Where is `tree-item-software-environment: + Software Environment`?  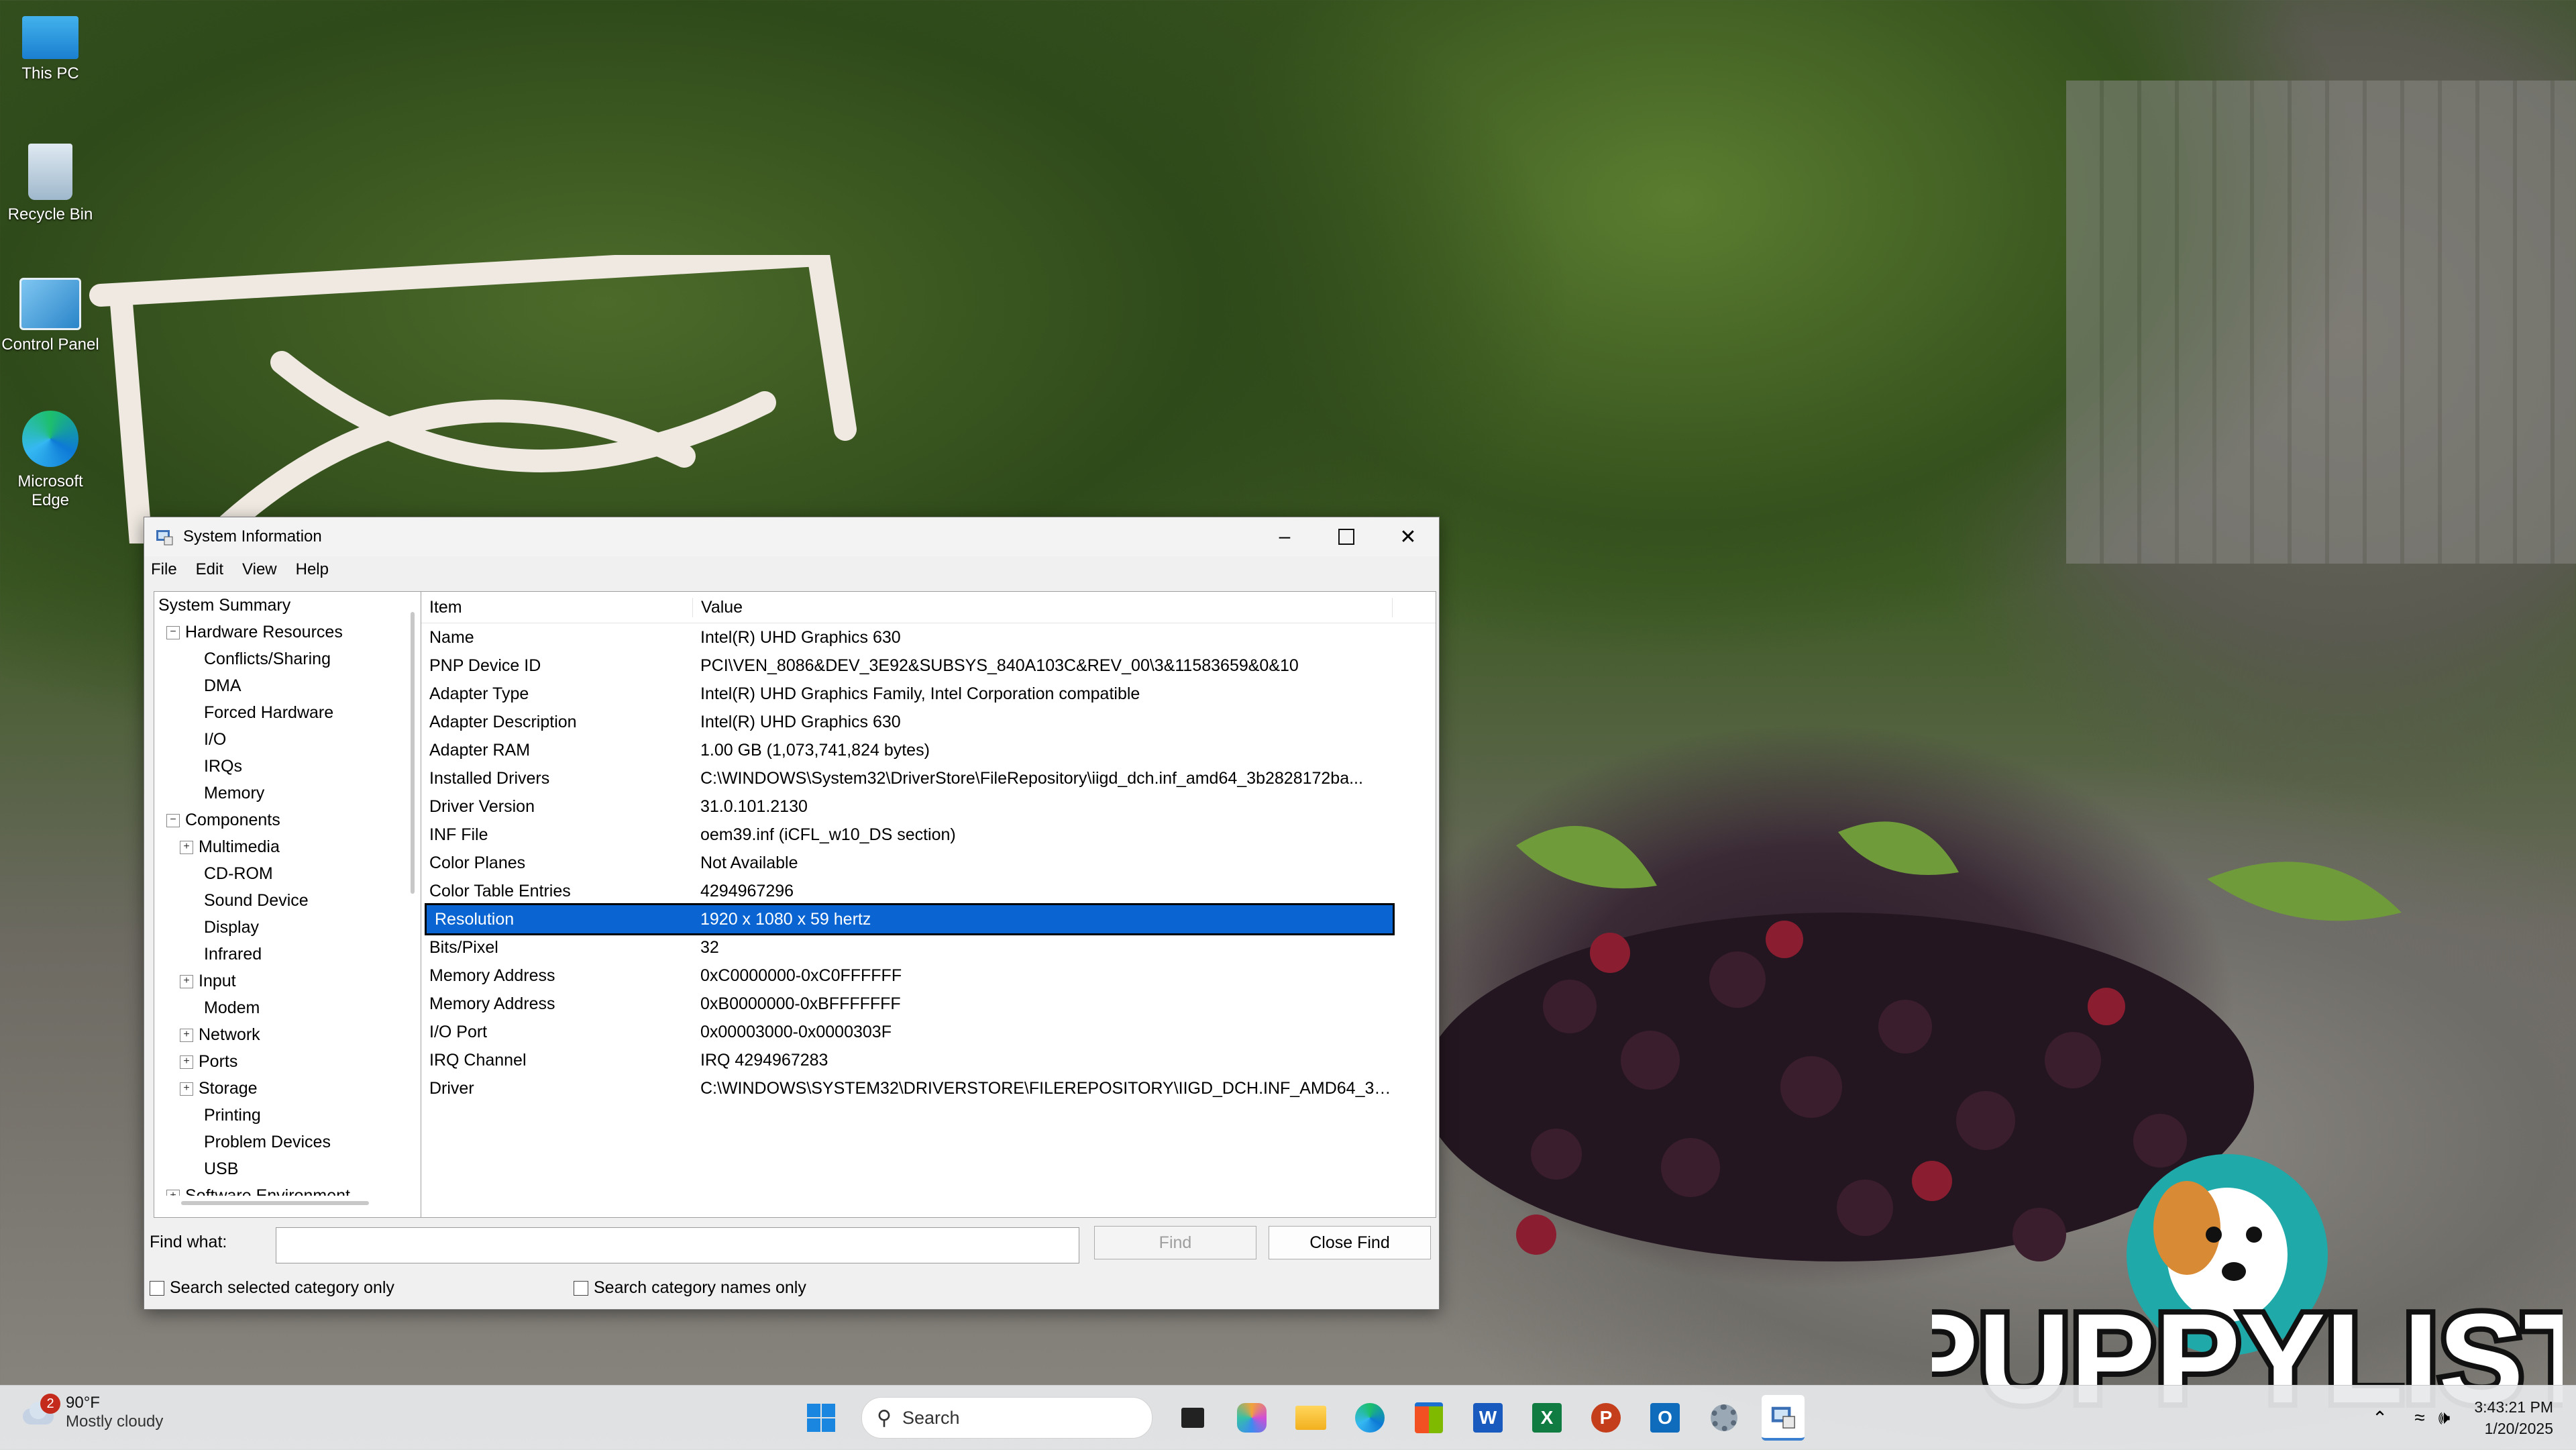 tree-item-software-environment: + Software Environment is located at coordinates (287, 1189).